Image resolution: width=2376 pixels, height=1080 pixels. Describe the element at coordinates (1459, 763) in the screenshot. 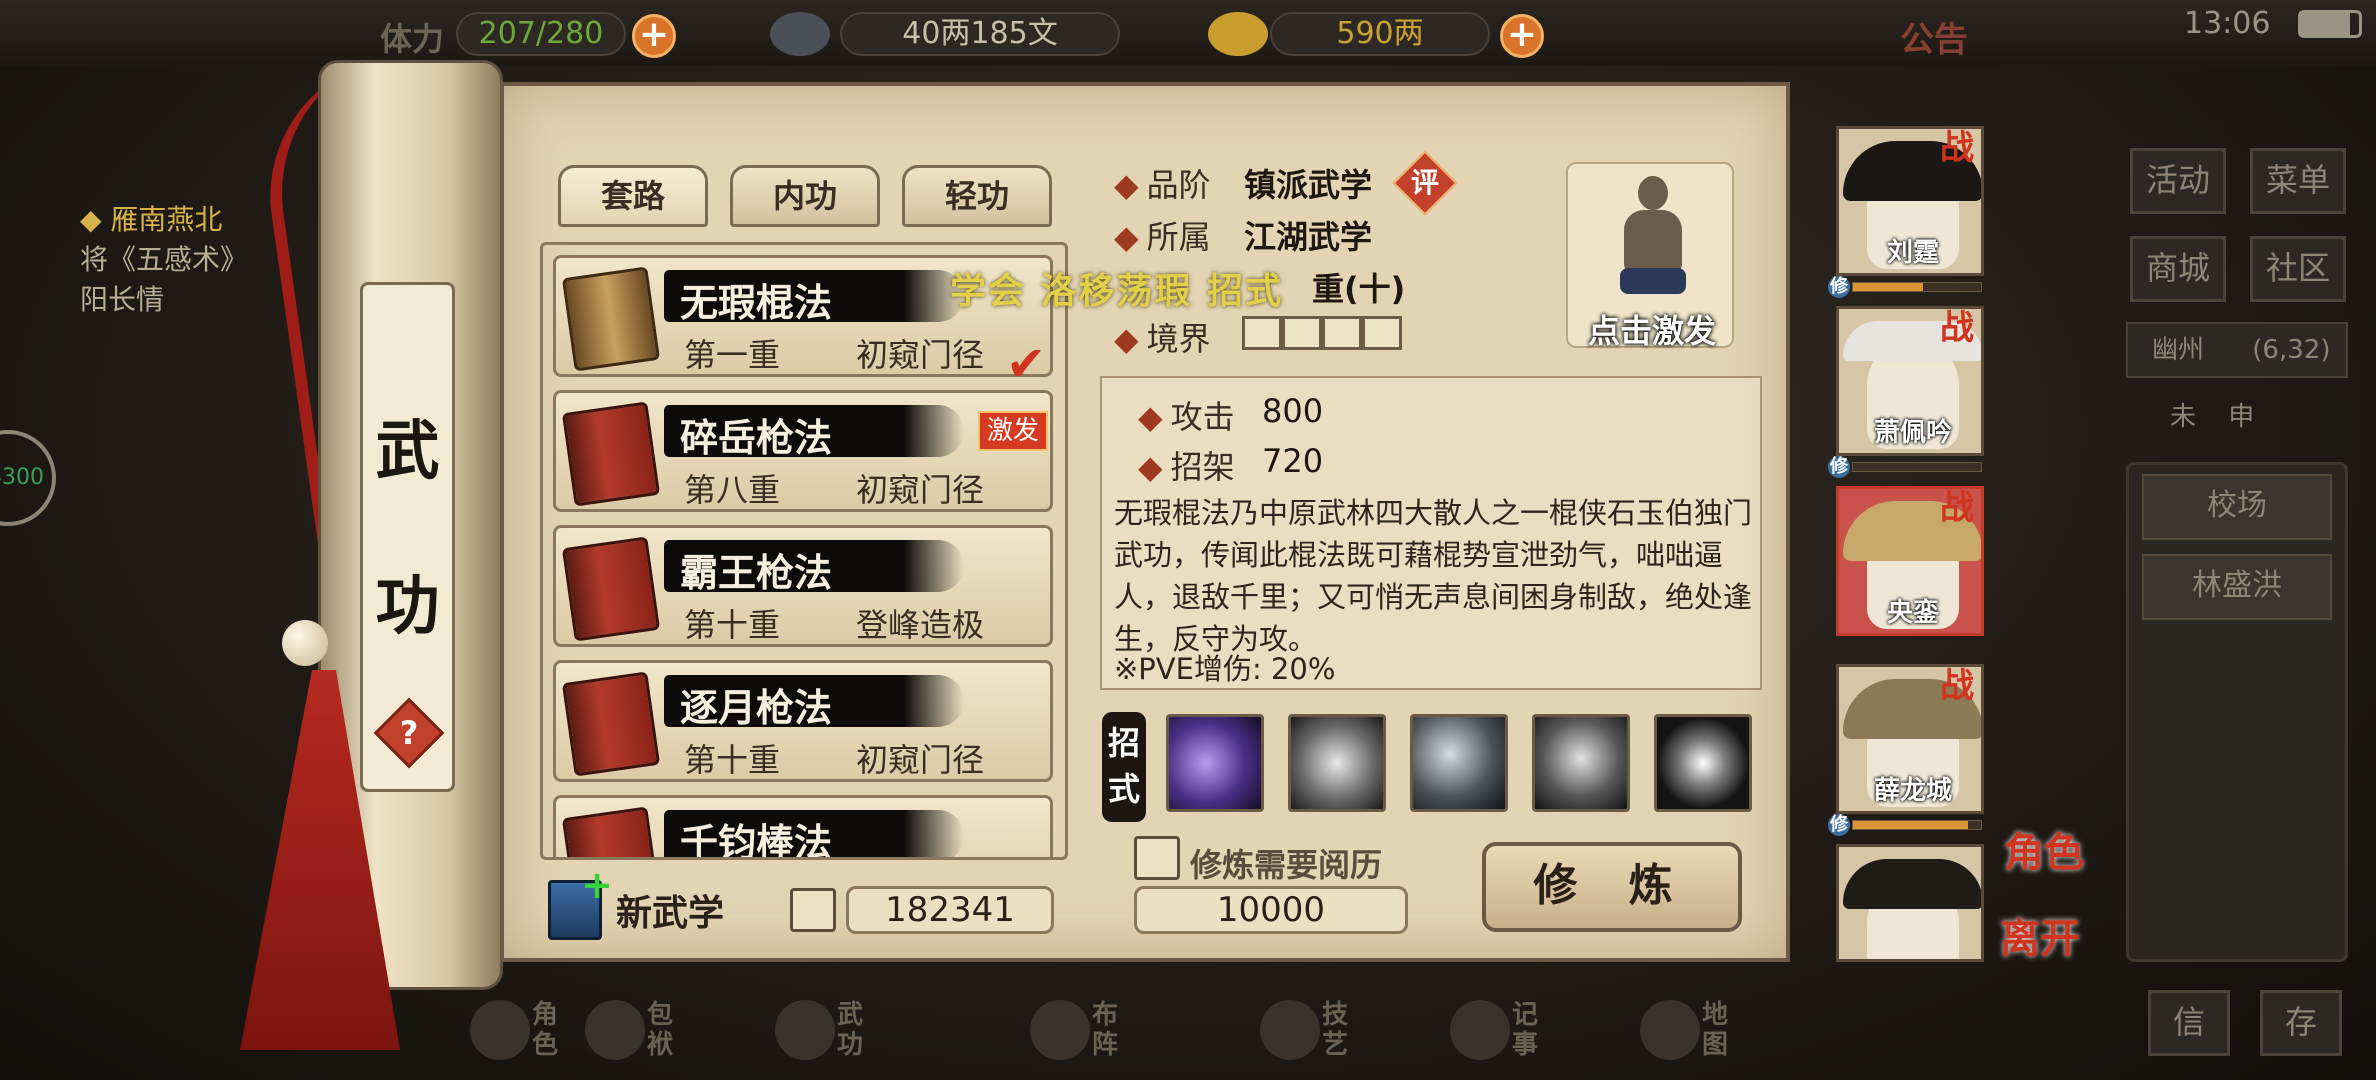

I see `move-sweep-icon` at that location.